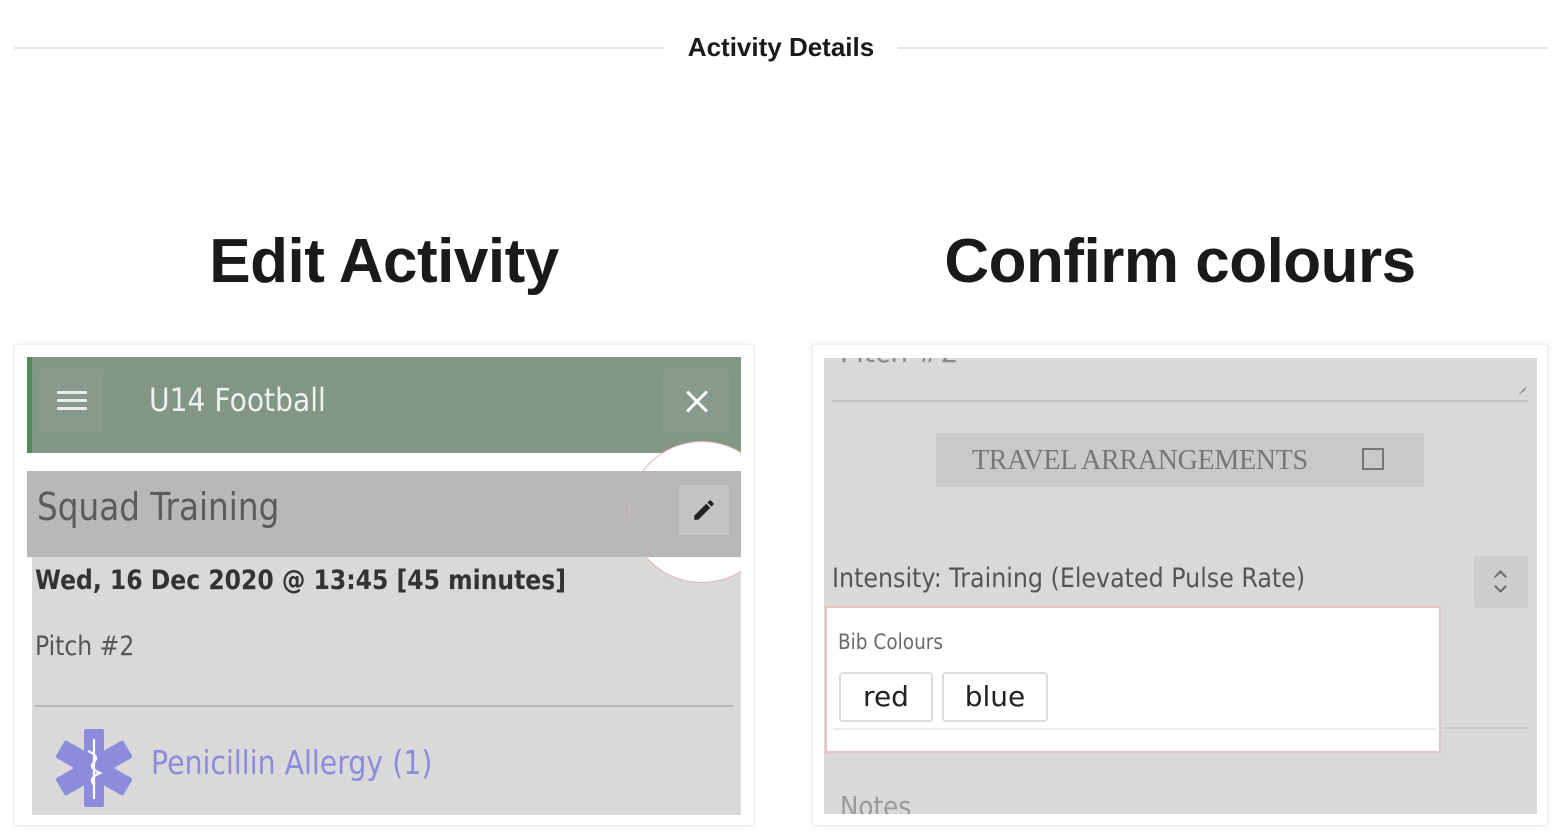 This screenshot has height=838, width=1566. What do you see at coordinates (1133, 679) in the screenshot?
I see `bib-colours-field: Bib Colours red blue` at bounding box center [1133, 679].